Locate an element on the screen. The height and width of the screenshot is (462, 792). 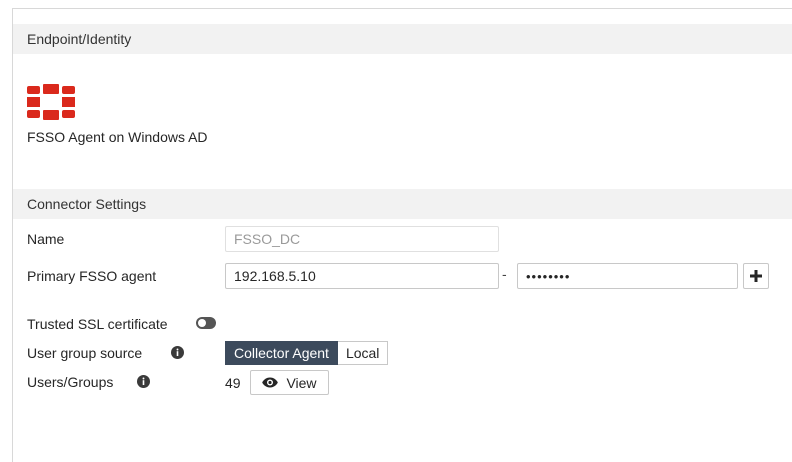
user-group-source-selector: Collector Agent Local is located at coordinates (307, 353).